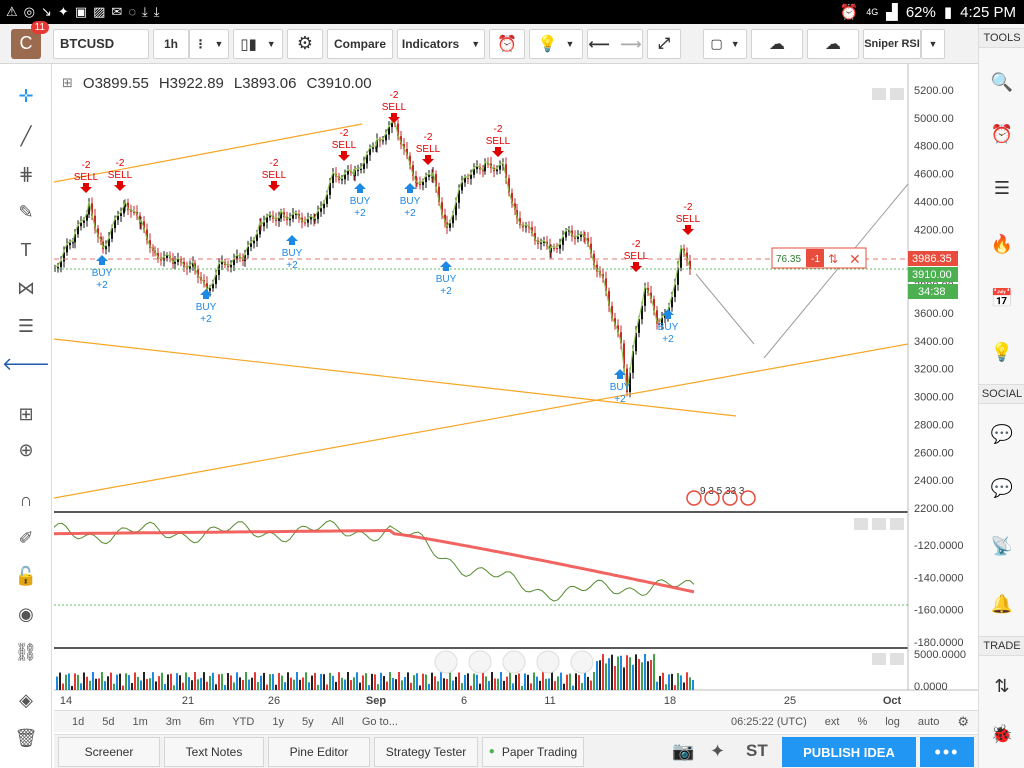 This screenshot has width=1024, height=768. I want to click on trash-icon: 🗑, so click(26, 738).